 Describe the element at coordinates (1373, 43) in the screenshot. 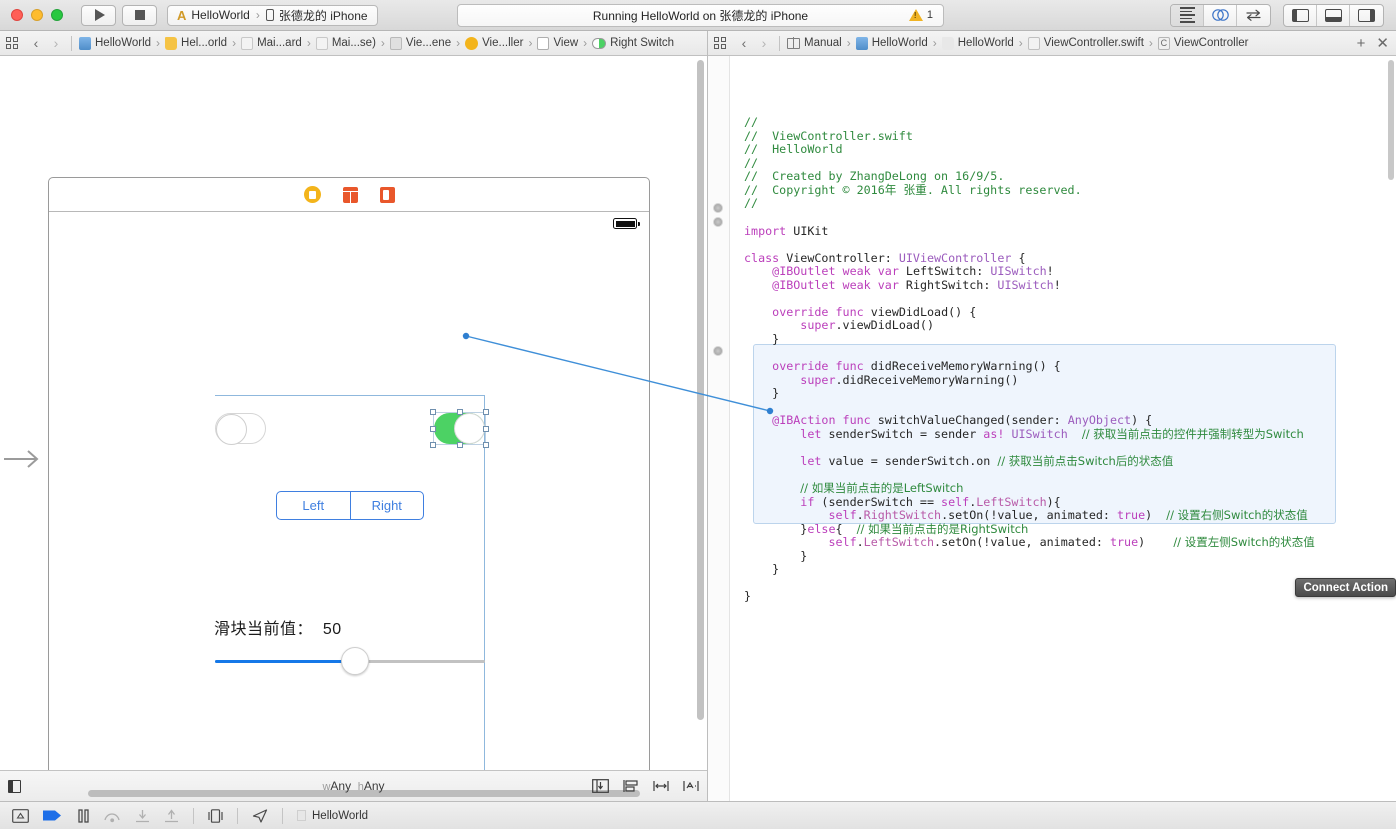

I see `editor-actions: + ✕` at that location.